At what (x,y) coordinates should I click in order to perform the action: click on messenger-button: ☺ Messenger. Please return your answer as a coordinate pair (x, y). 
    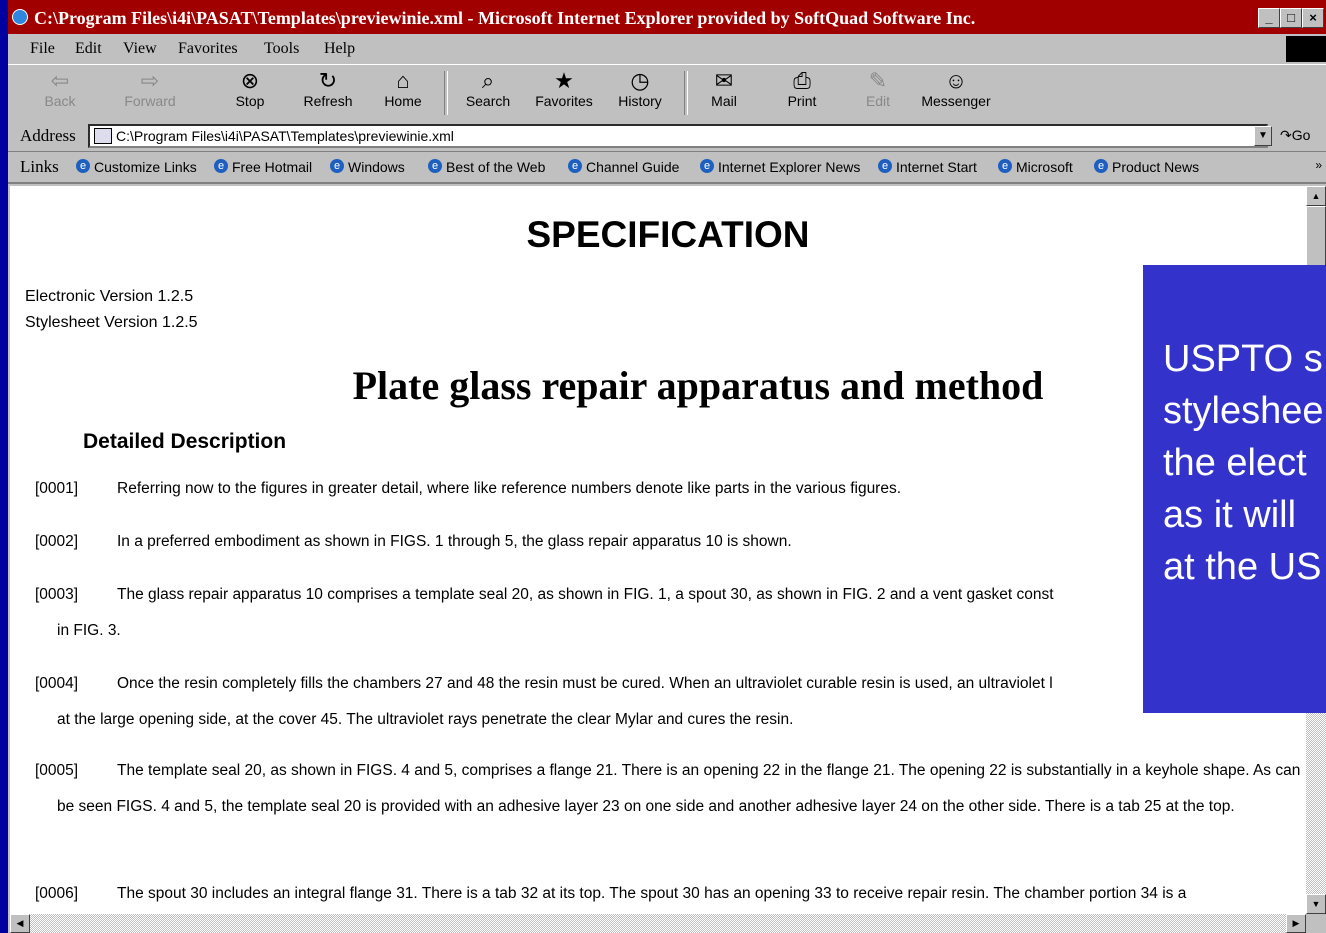
    Looking at the image, I should click on (956, 89).